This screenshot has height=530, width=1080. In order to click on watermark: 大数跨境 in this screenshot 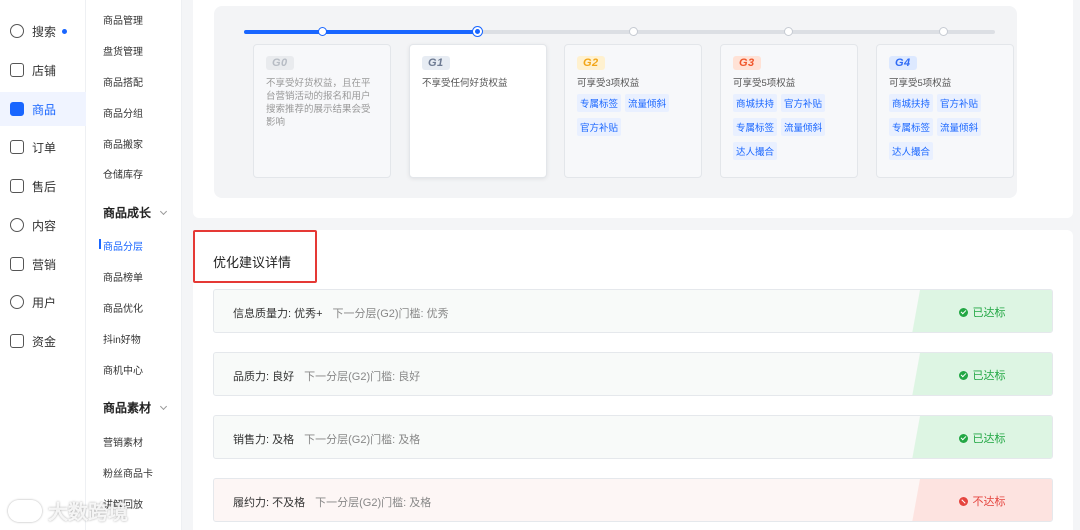, I will do `click(68, 510)`.